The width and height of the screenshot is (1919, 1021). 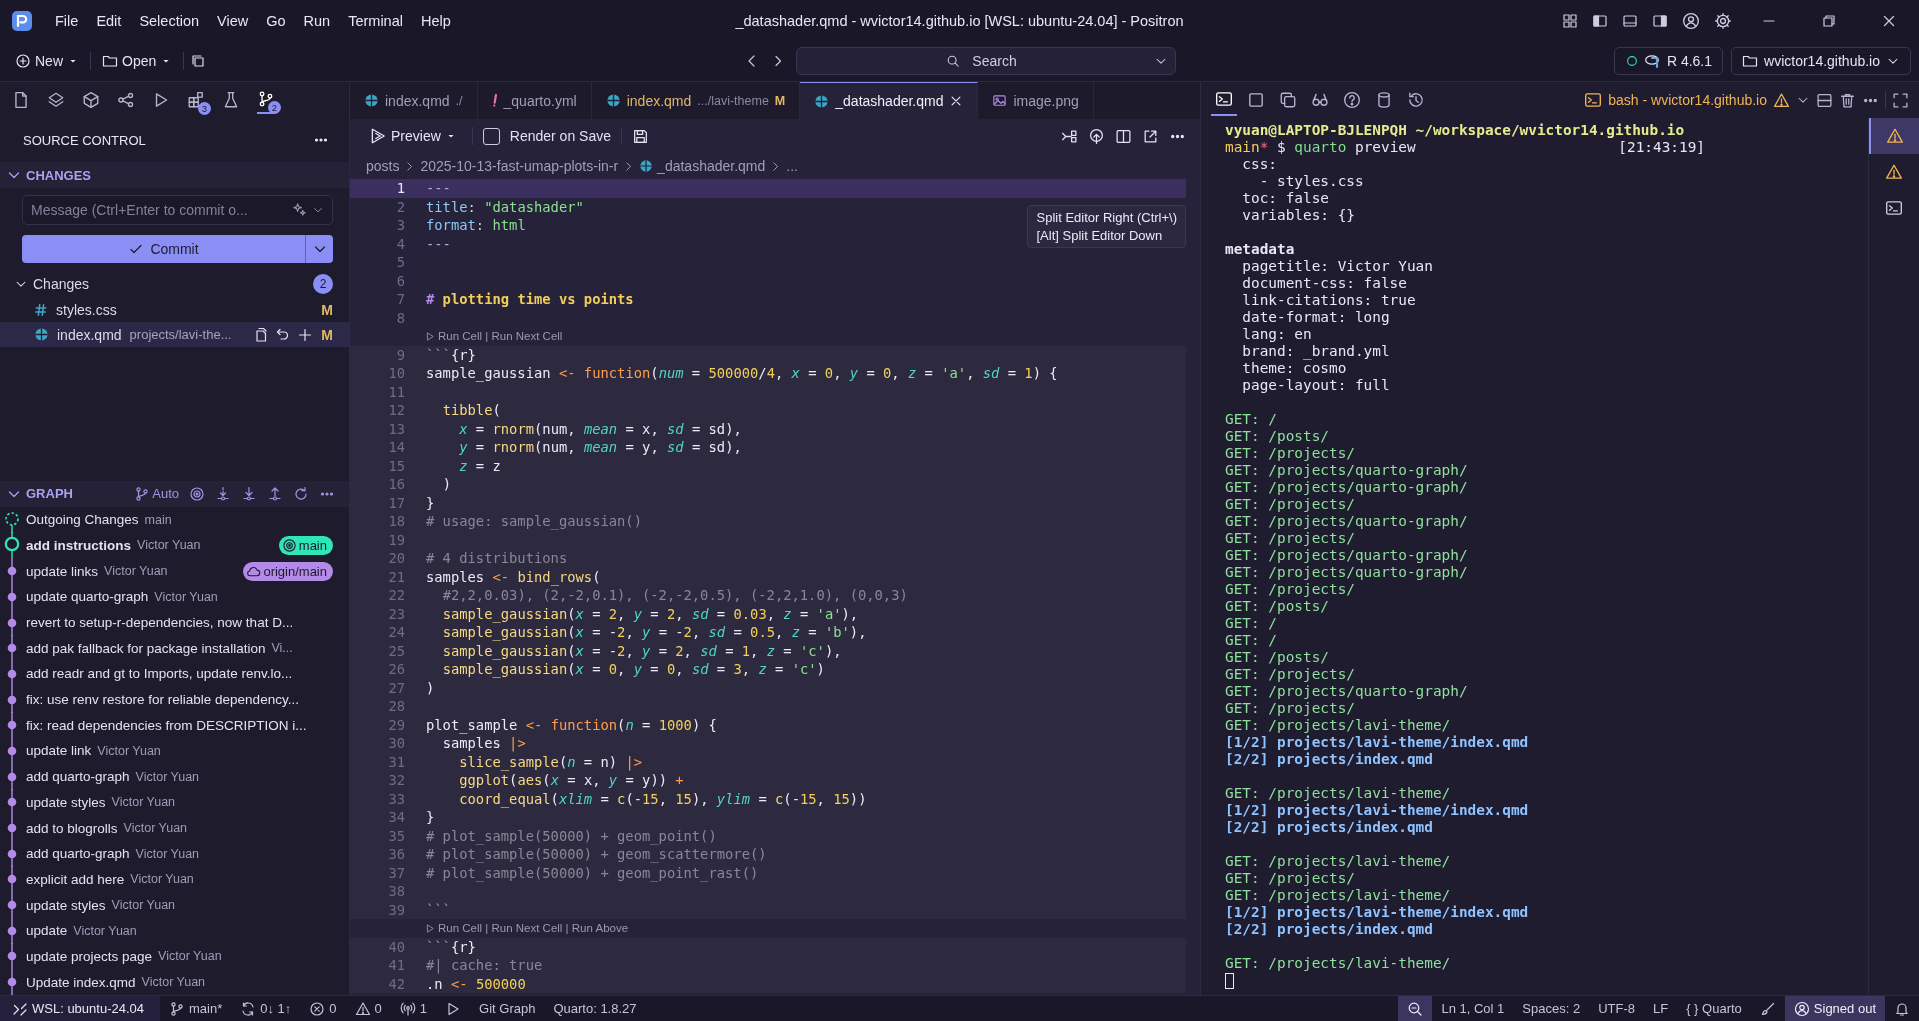 I want to click on error-count: 0, so click(x=323, y=1008).